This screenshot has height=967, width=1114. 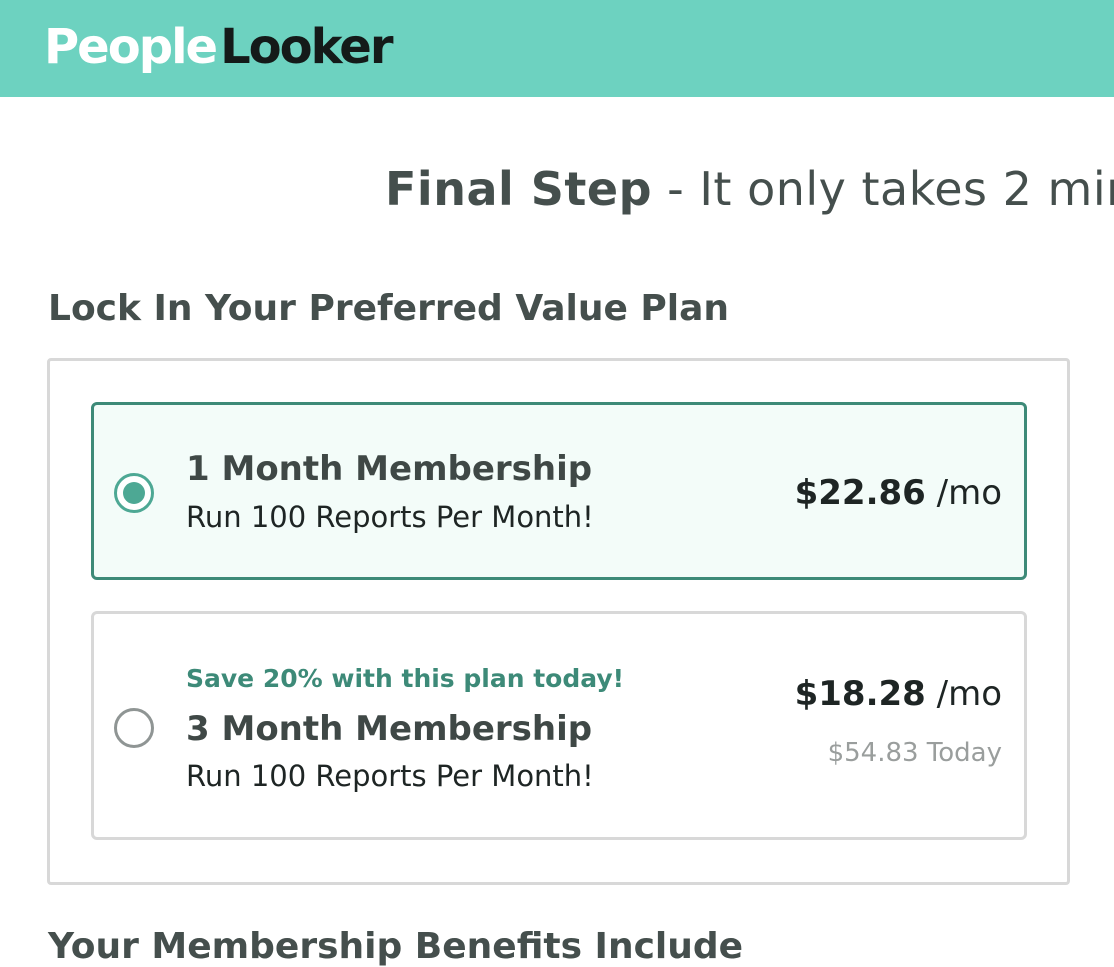 I want to click on benefits-section-title: Your Membership Benefits Include, so click(x=396, y=946).